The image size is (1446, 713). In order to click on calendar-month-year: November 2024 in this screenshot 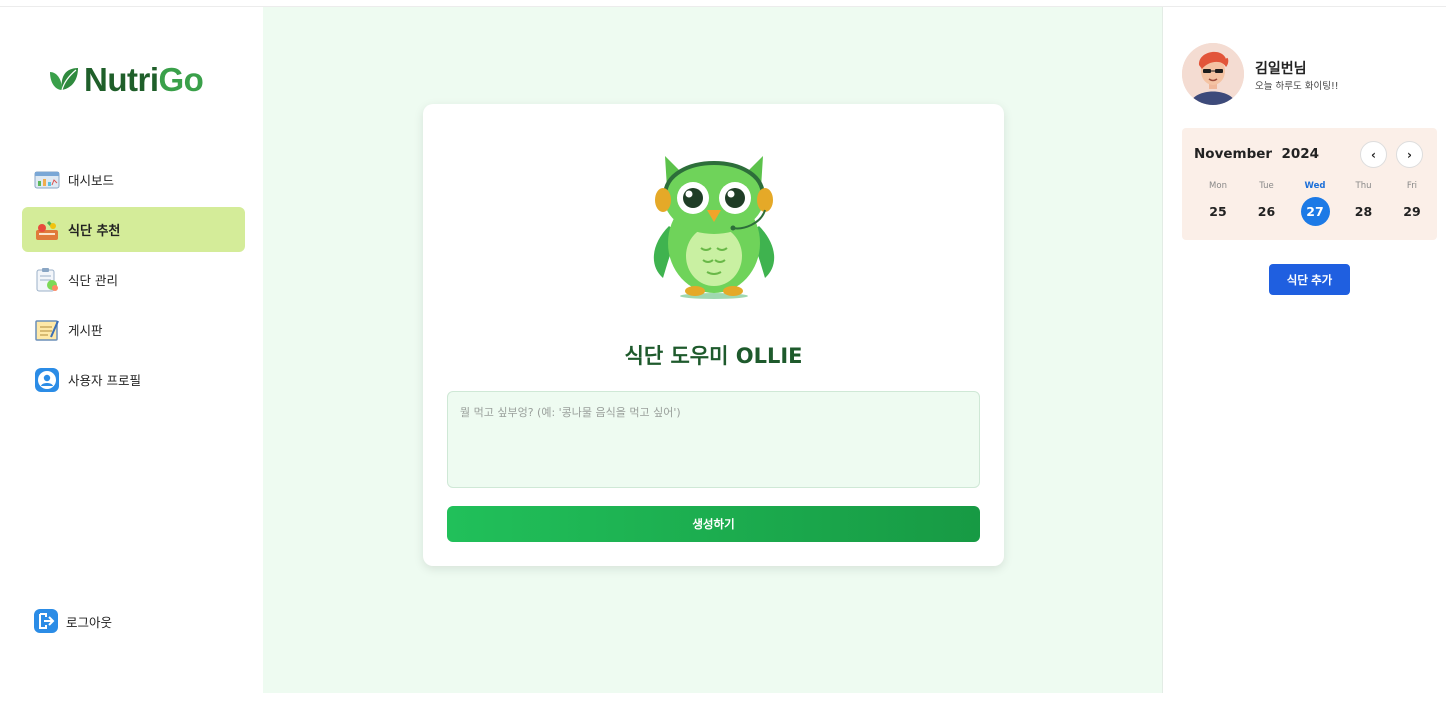, I will do `click(1257, 154)`.